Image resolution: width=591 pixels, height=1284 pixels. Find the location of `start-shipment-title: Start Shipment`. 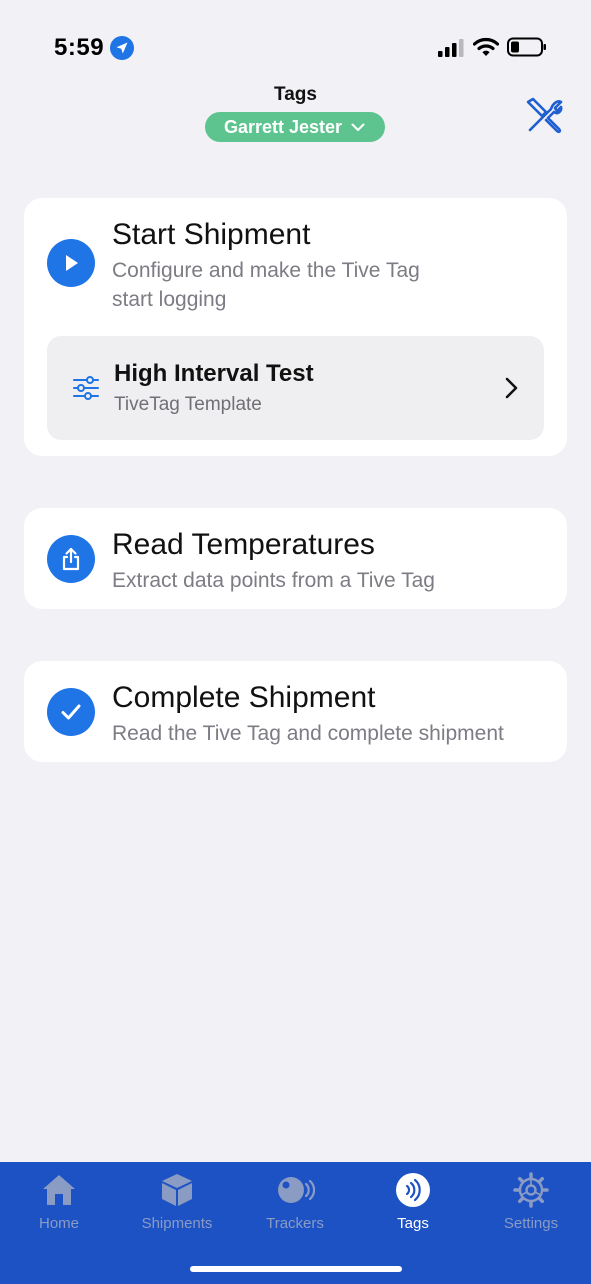

start-shipment-title: Start Shipment is located at coordinates (211, 234).